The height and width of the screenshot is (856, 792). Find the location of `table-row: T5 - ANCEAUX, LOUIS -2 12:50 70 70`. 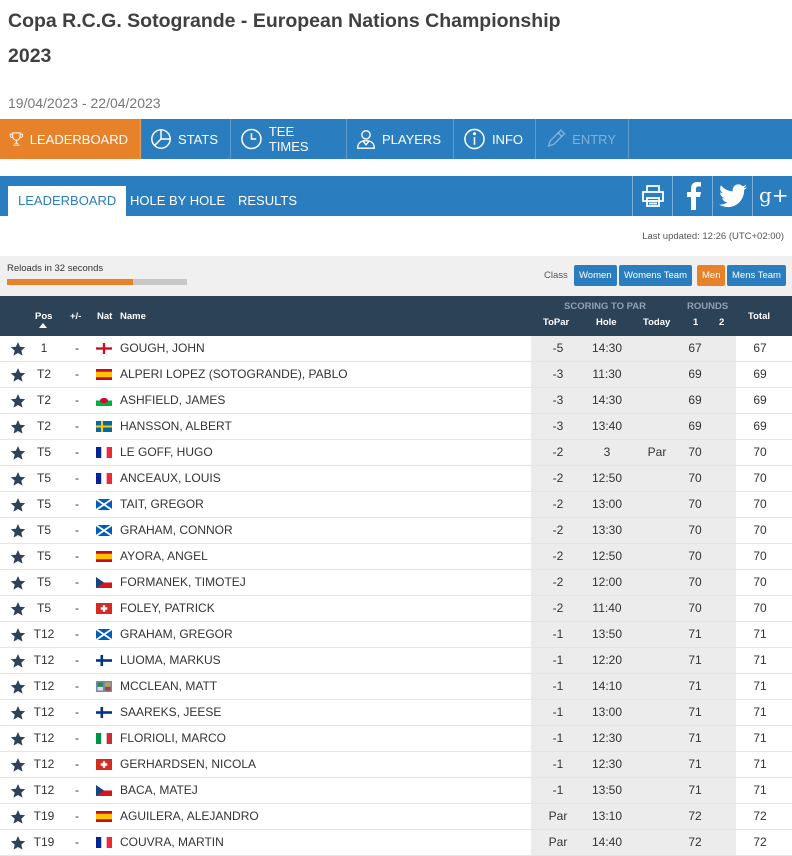

table-row: T5 - ANCEAUX, LOUIS -2 12:50 70 70 is located at coordinates (396, 479).